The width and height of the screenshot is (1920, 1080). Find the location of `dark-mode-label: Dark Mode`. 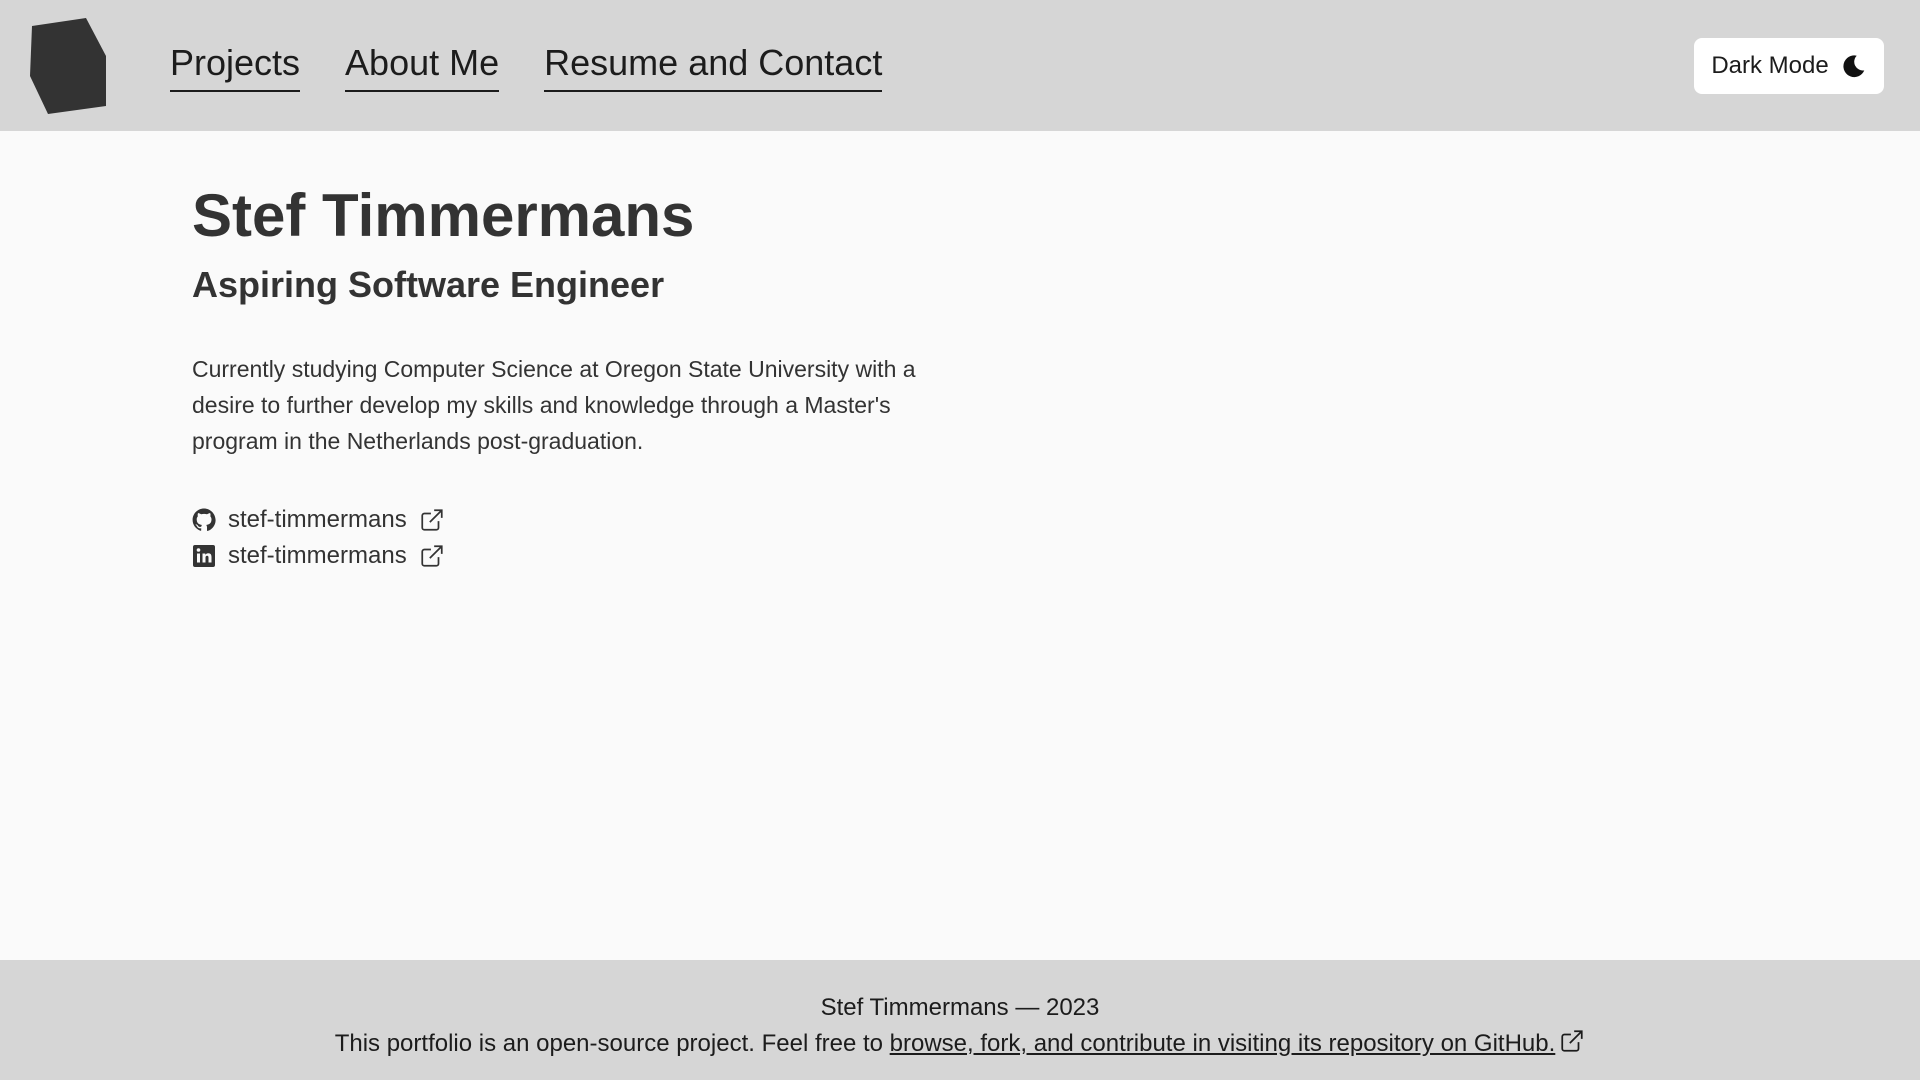

dark-mode-label: Dark Mode is located at coordinates (1770, 65).